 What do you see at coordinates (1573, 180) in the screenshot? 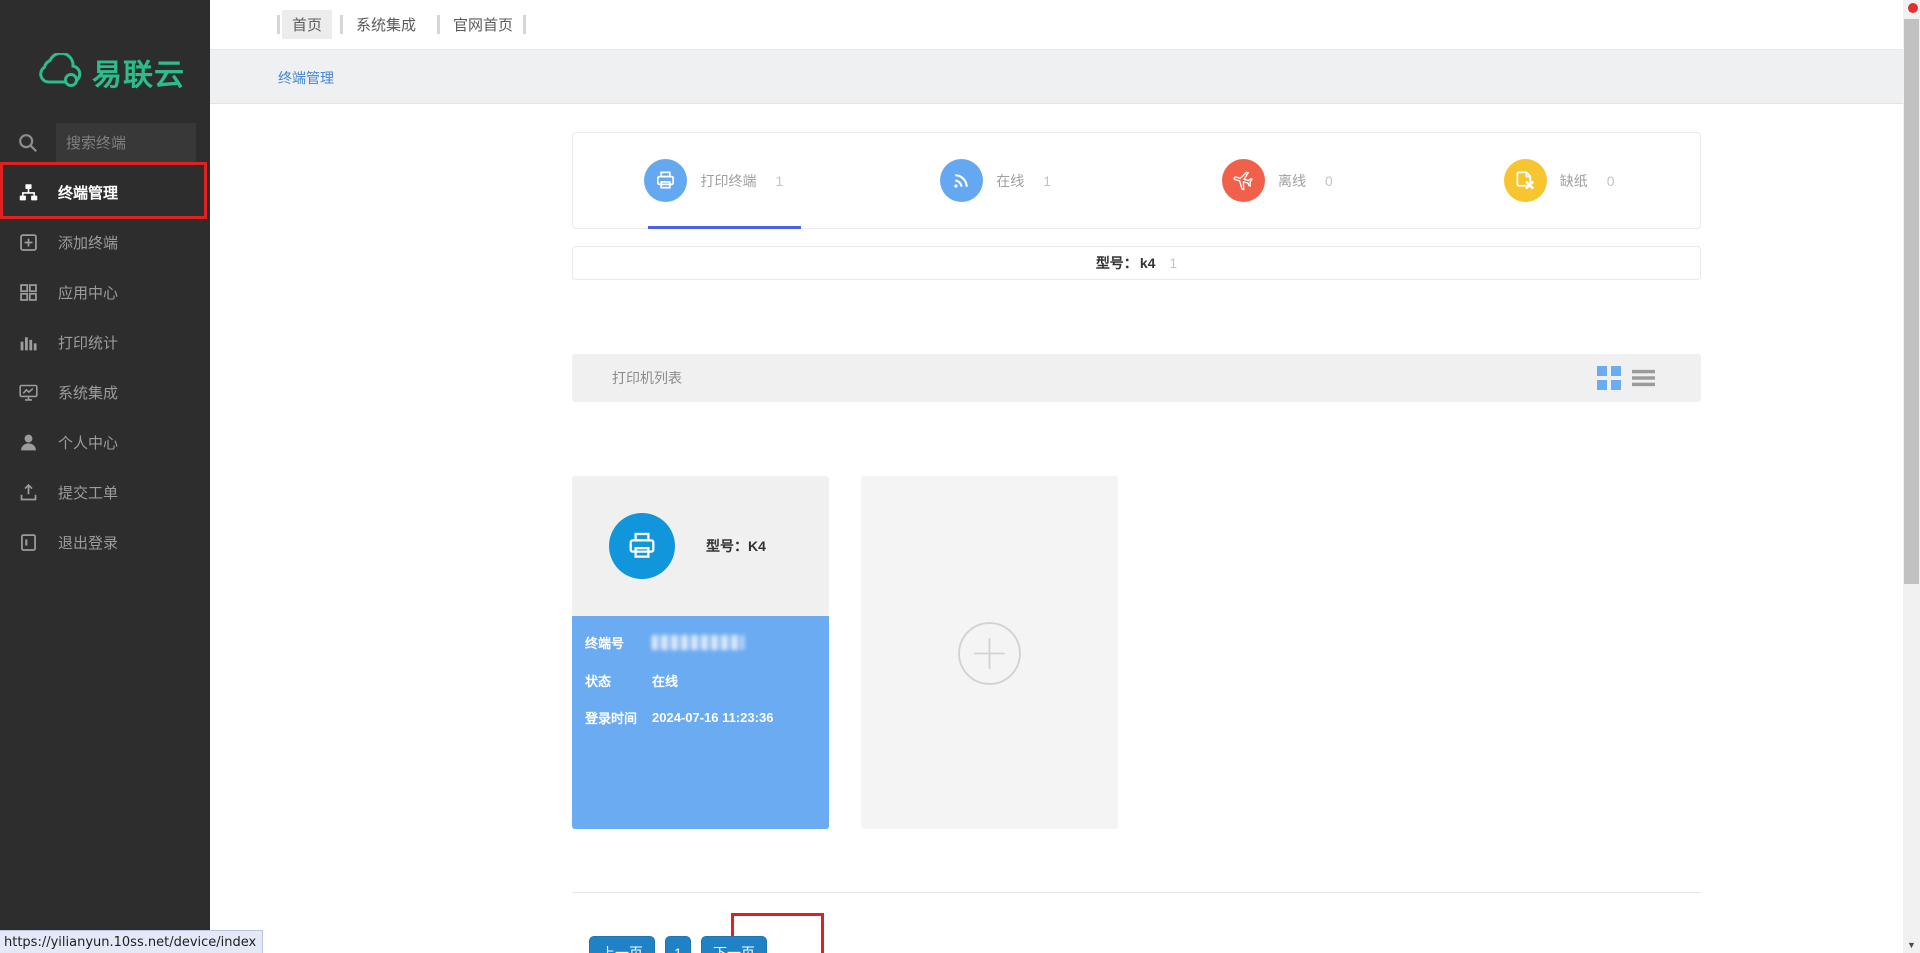
I see `stat-label: 缺纸` at bounding box center [1573, 180].